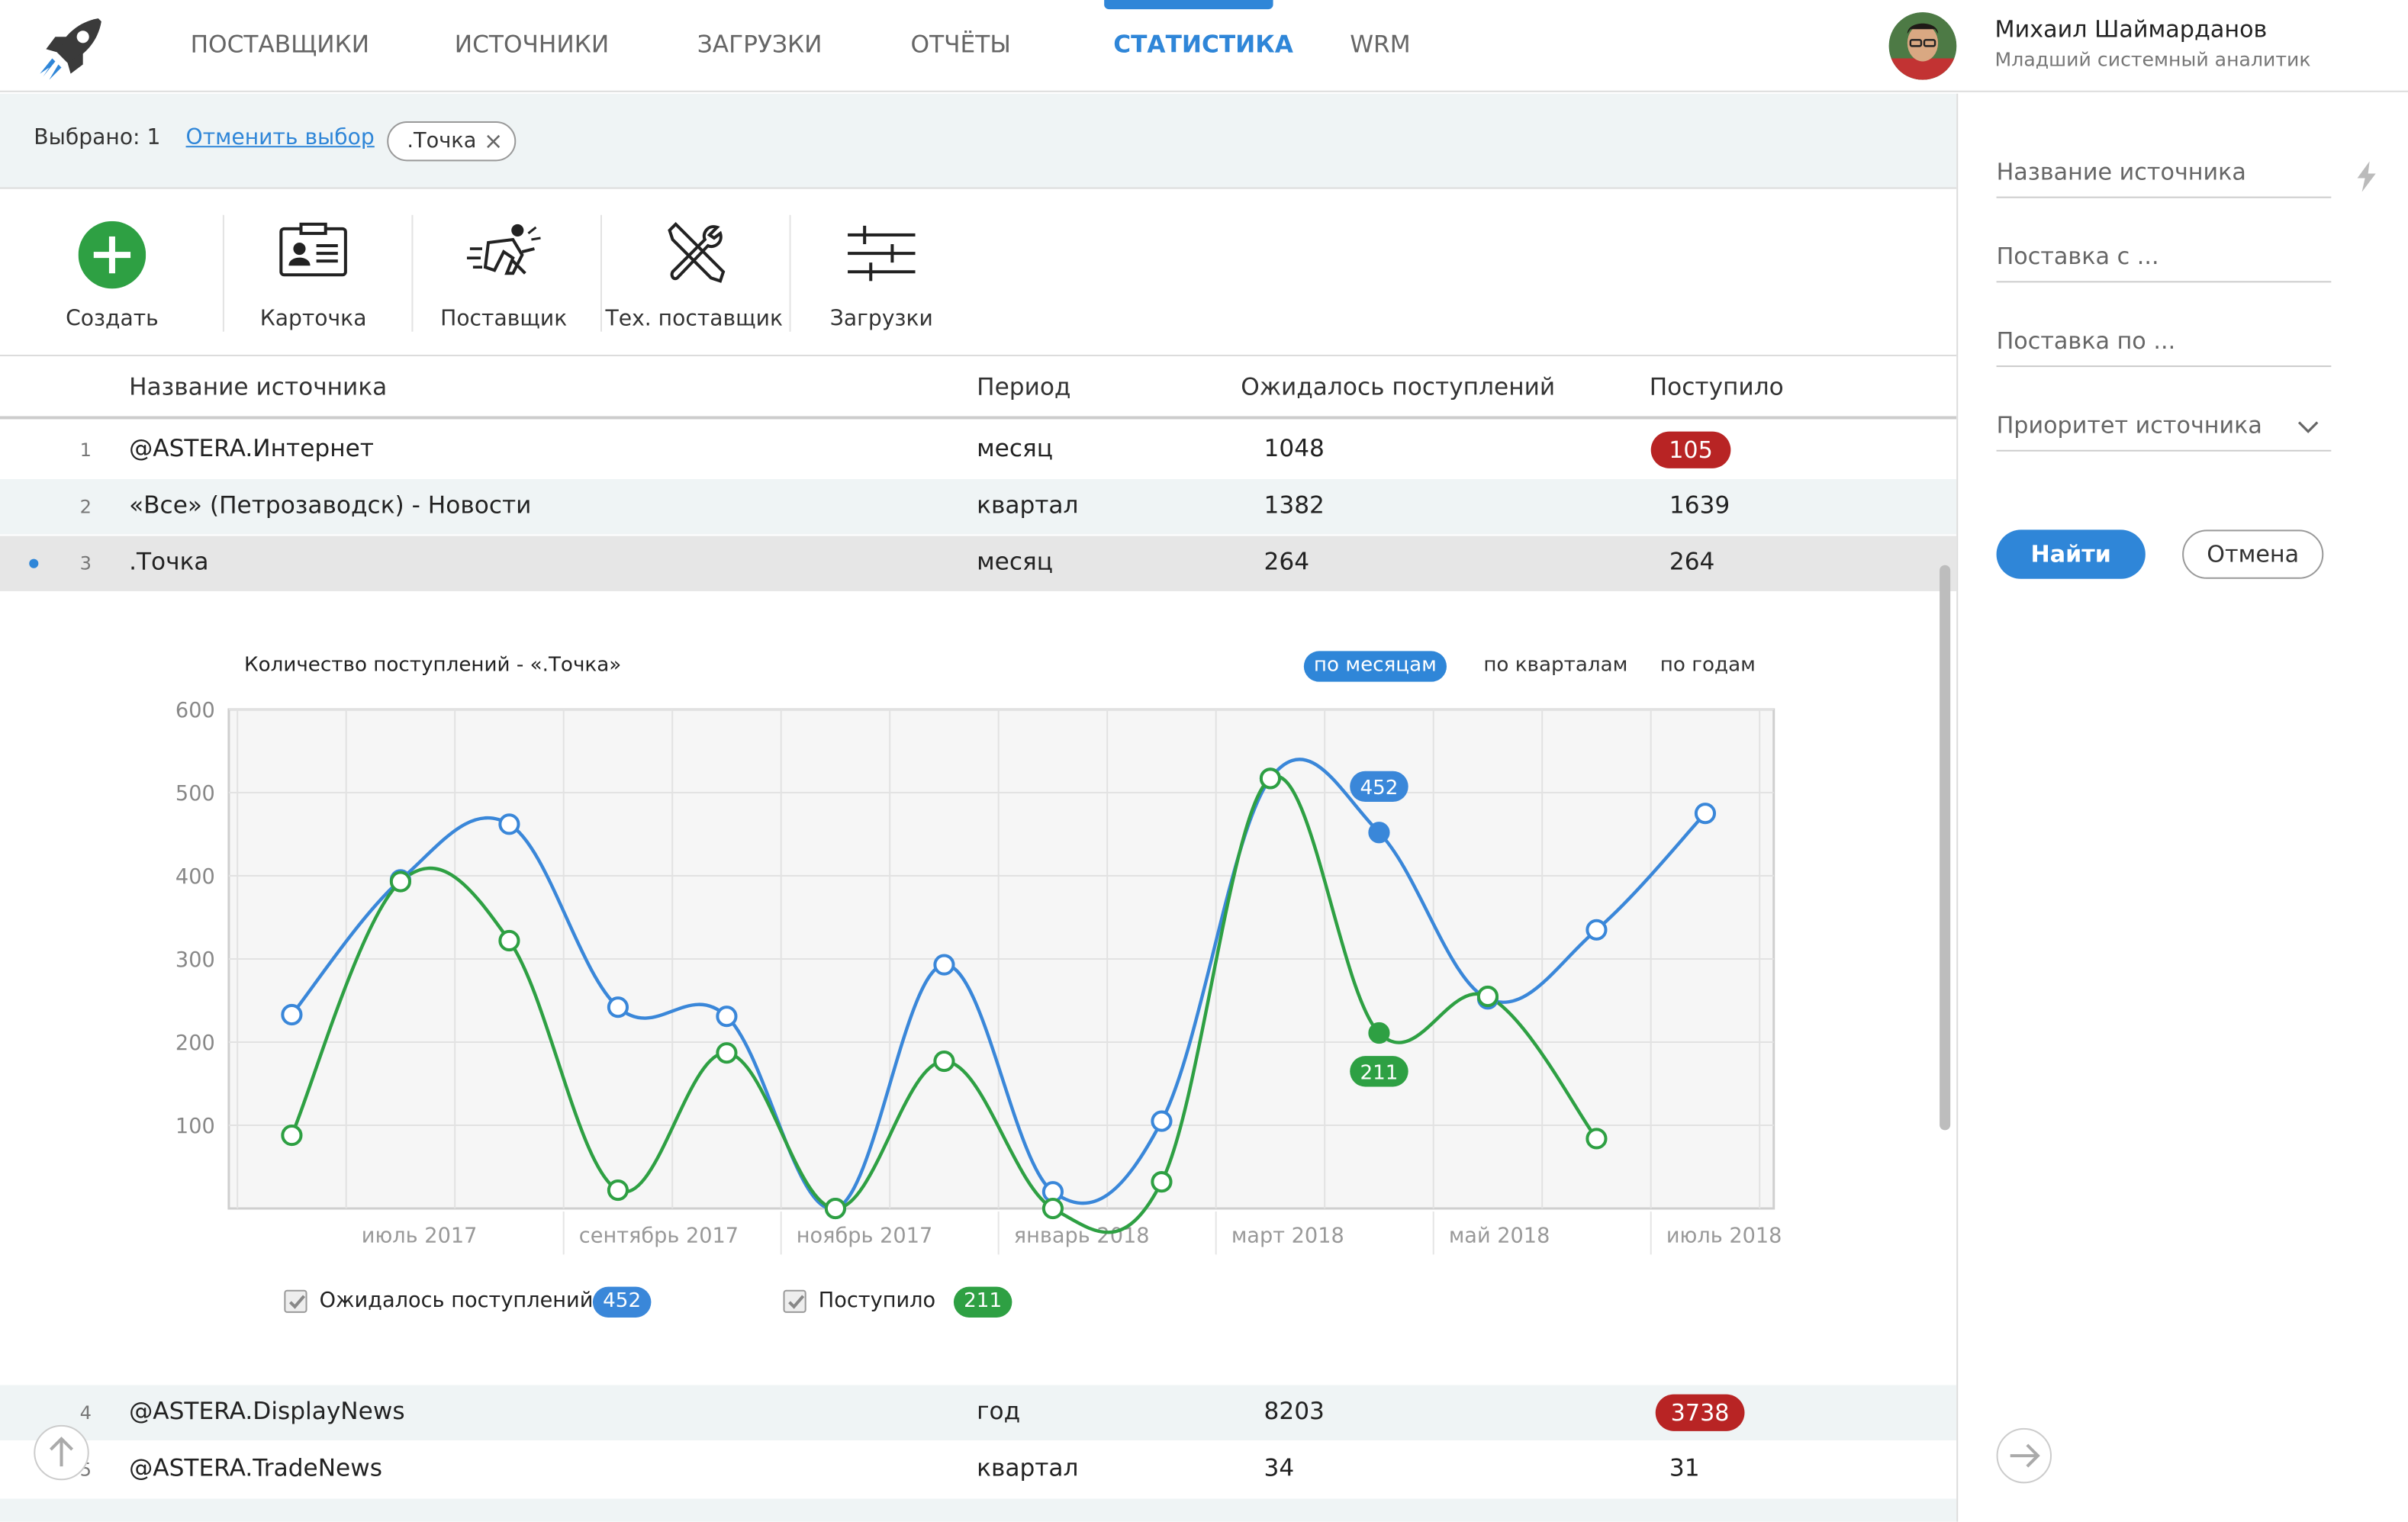  I want to click on column-expected: Ожидалось поступлений, so click(1398, 387).